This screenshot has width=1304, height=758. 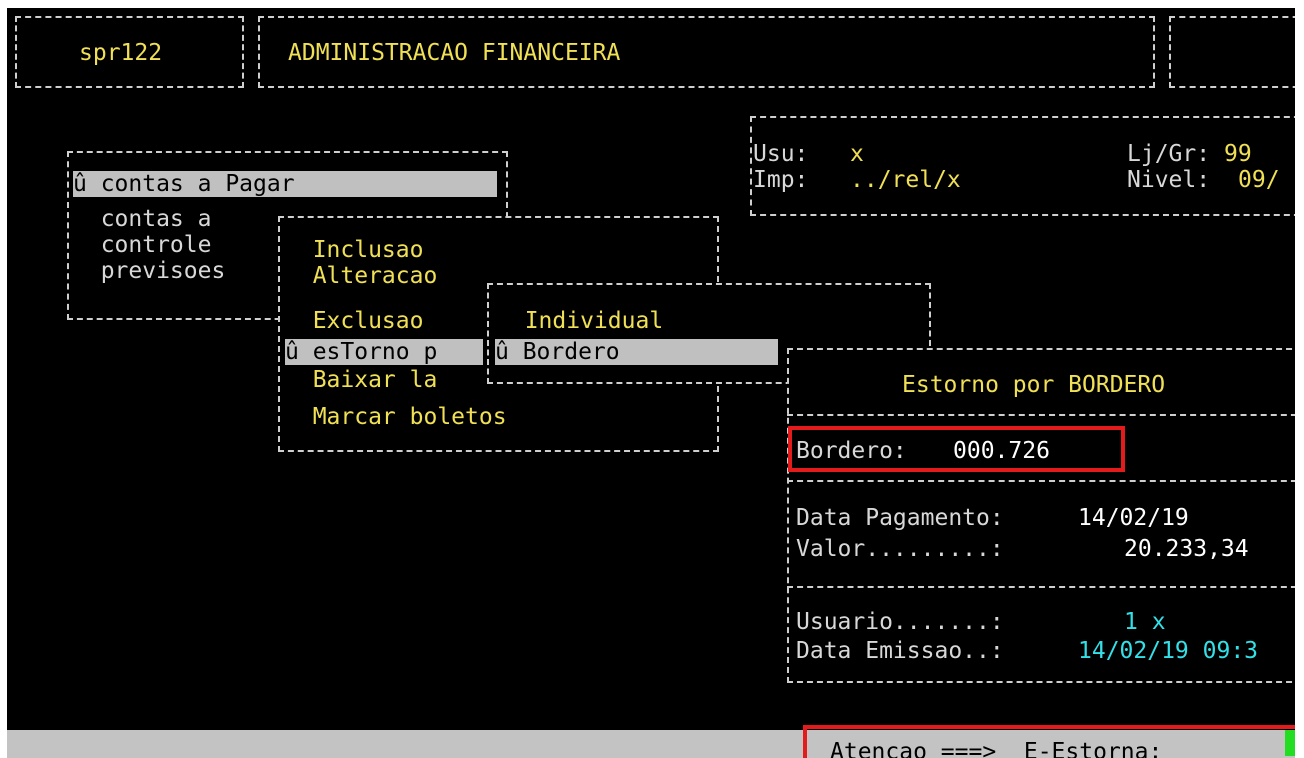 What do you see at coordinates (1186, 549) in the screenshot?
I see `valor-value: 20.233,34` at bounding box center [1186, 549].